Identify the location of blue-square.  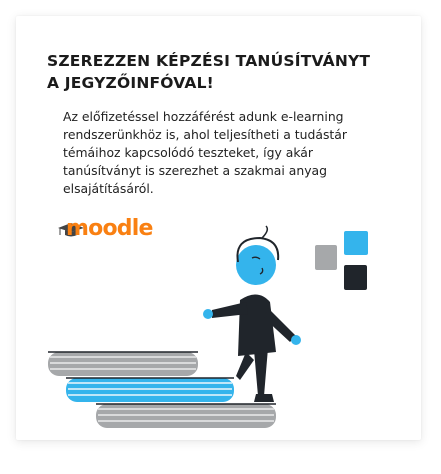
(356, 243).